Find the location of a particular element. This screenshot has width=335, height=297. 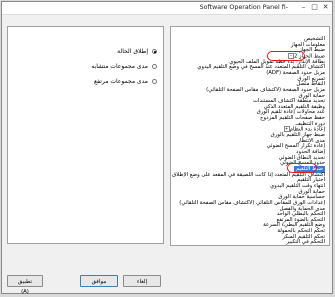

close-icon: ✕ is located at coordinates (325, 7).